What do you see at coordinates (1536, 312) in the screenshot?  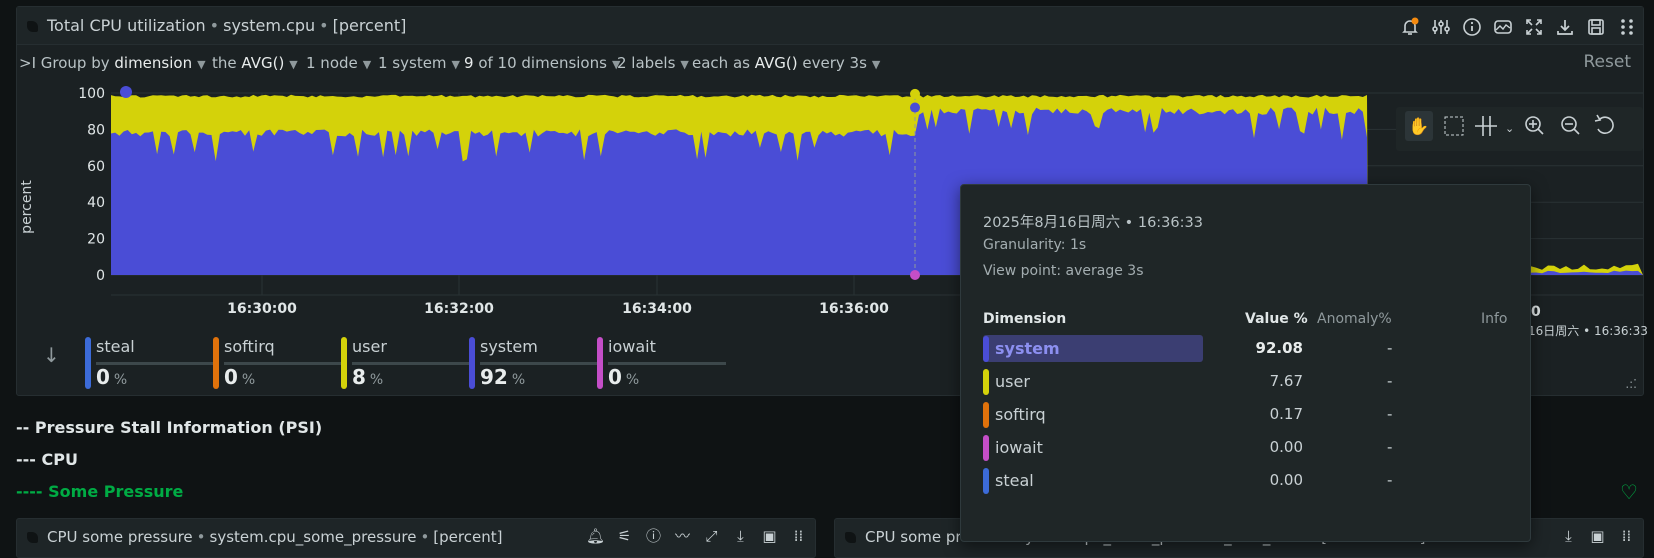 I see `x-axis-tick-partial: 0` at bounding box center [1536, 312].